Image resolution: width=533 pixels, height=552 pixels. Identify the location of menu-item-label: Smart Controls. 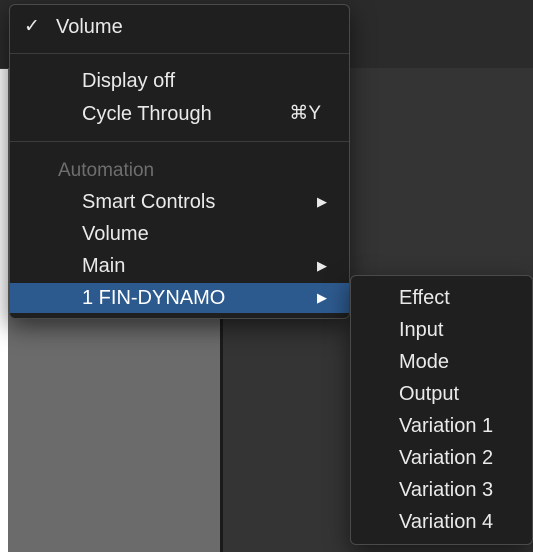
(149, 202).